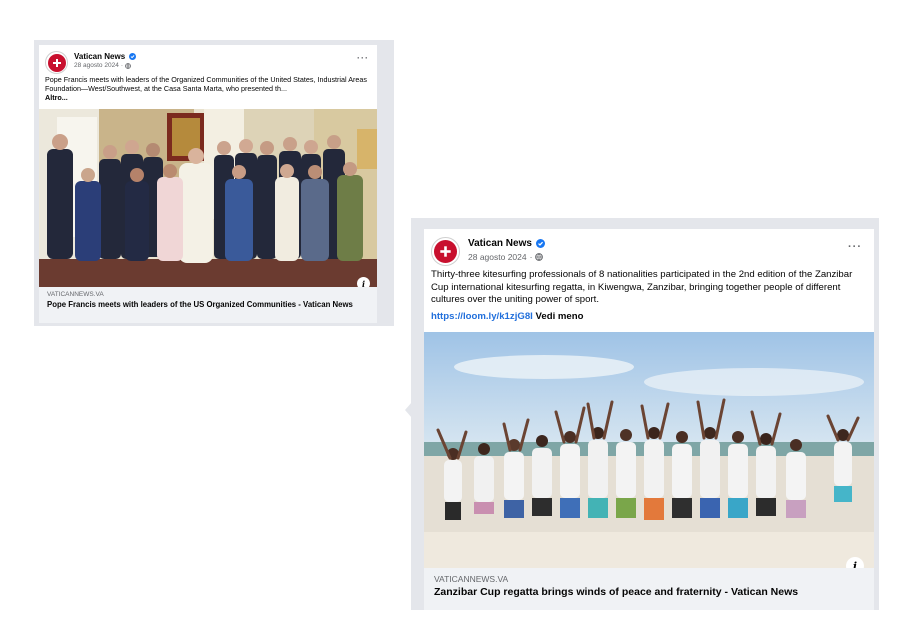 This screenshot has height=630, width=900. What do you see at coordinates (560, 316) in the screenshot?
I see `see-less-link: Vedi meno` at bounding box center [560, 316].